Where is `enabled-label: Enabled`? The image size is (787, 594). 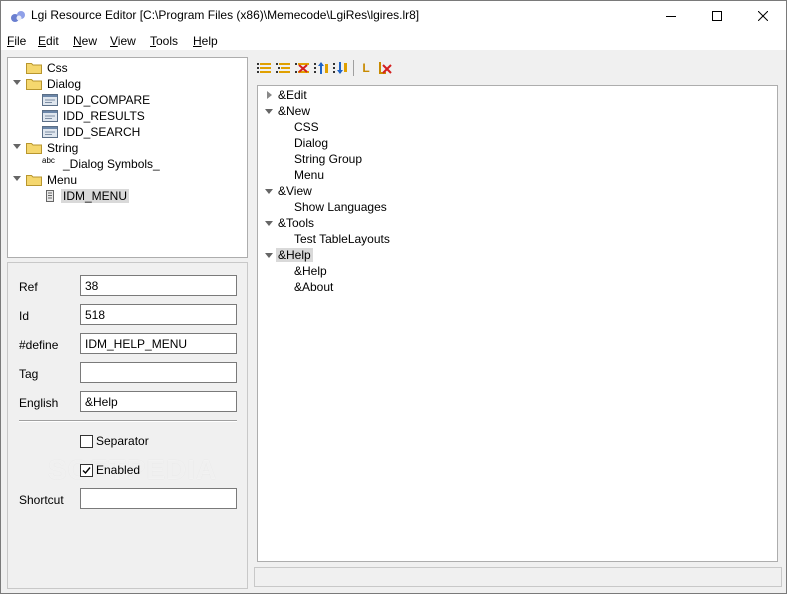 enabled-label: Enabled is located at coordinates (118, 470).